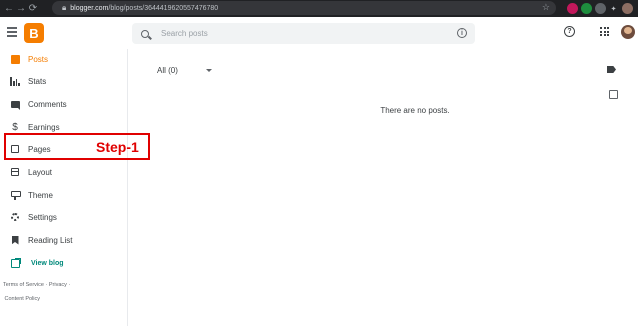 The image size is (638, 326). I want to click on empty-state-message: There are no posts., so click(415, 110).